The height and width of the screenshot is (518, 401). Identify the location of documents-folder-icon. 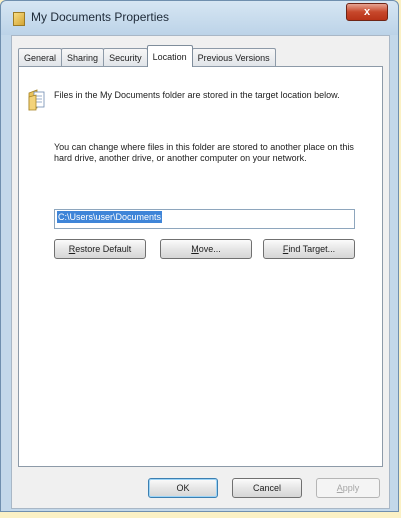
(36, 100).